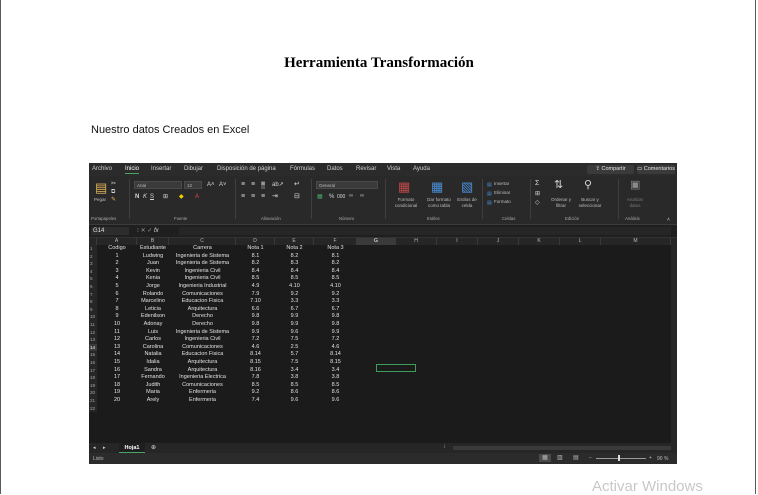 The width and height of the screenshot is (758, 495). What do you see at coordinates (117, 264) in the screenshot?
I see `table-cell: 2` at bounding box center [117, 264].